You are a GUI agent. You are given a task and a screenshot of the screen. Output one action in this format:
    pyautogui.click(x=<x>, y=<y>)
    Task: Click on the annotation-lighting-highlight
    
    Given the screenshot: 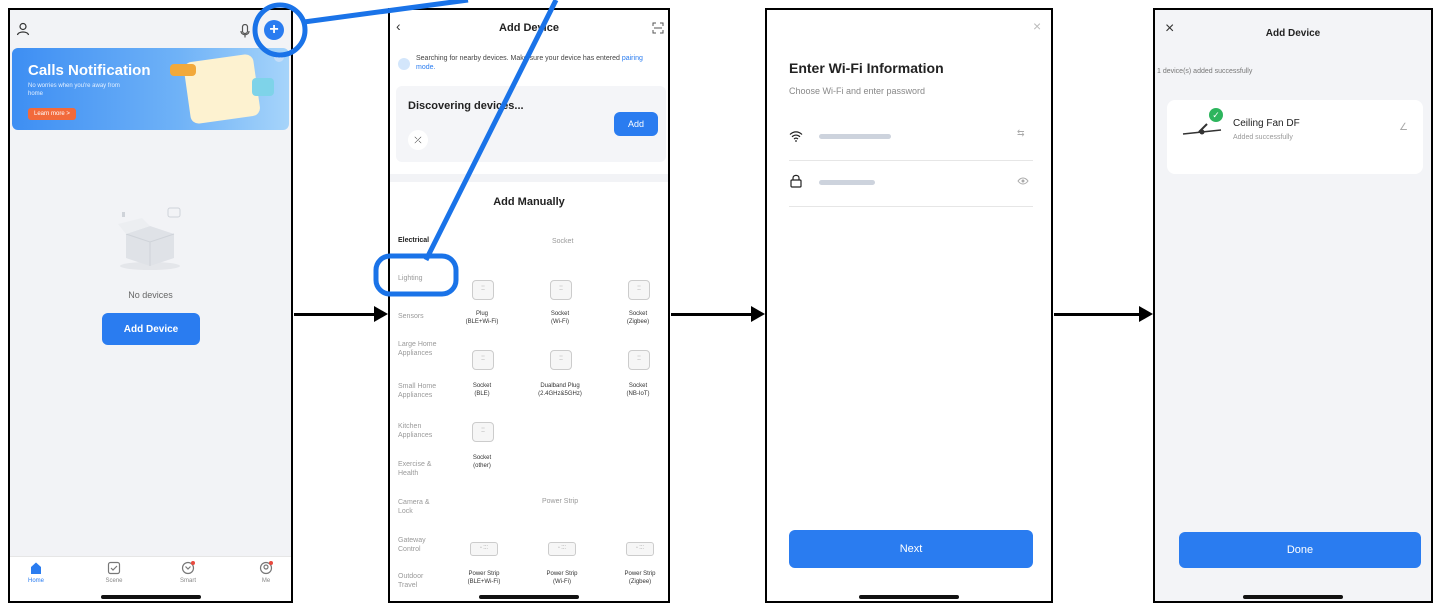 What is the action you would take?
    pyautogui.click(x=416, y=275)
    